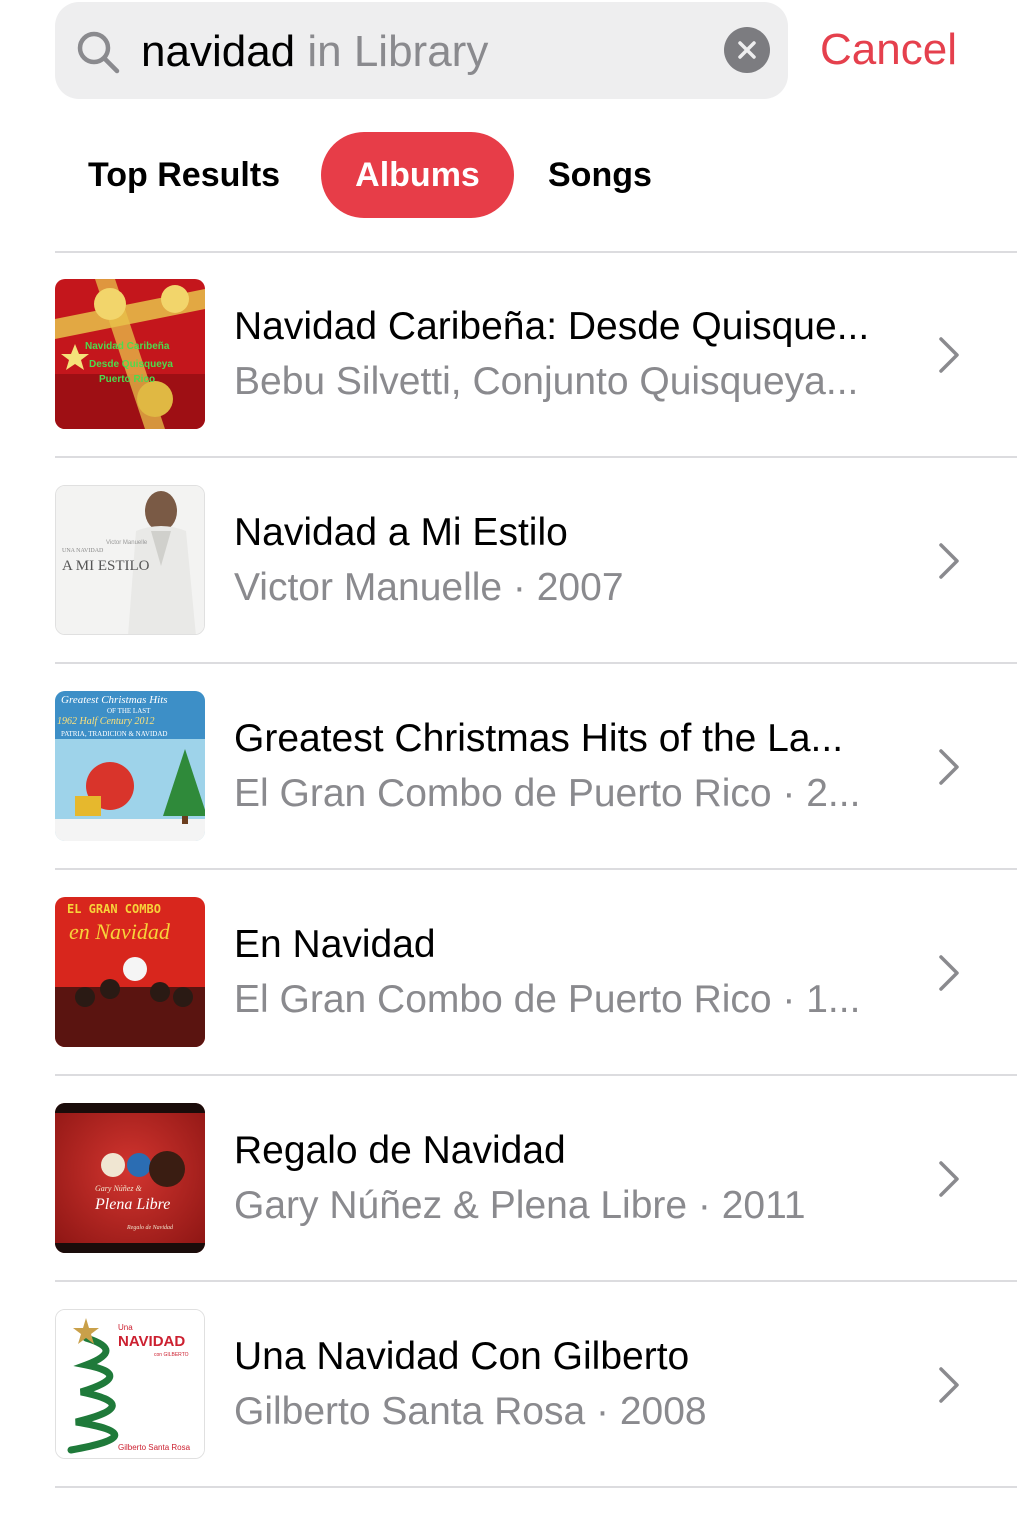  Describe the element at coordinates (536, 1487) in the screenshot. I see `divider` at that location.